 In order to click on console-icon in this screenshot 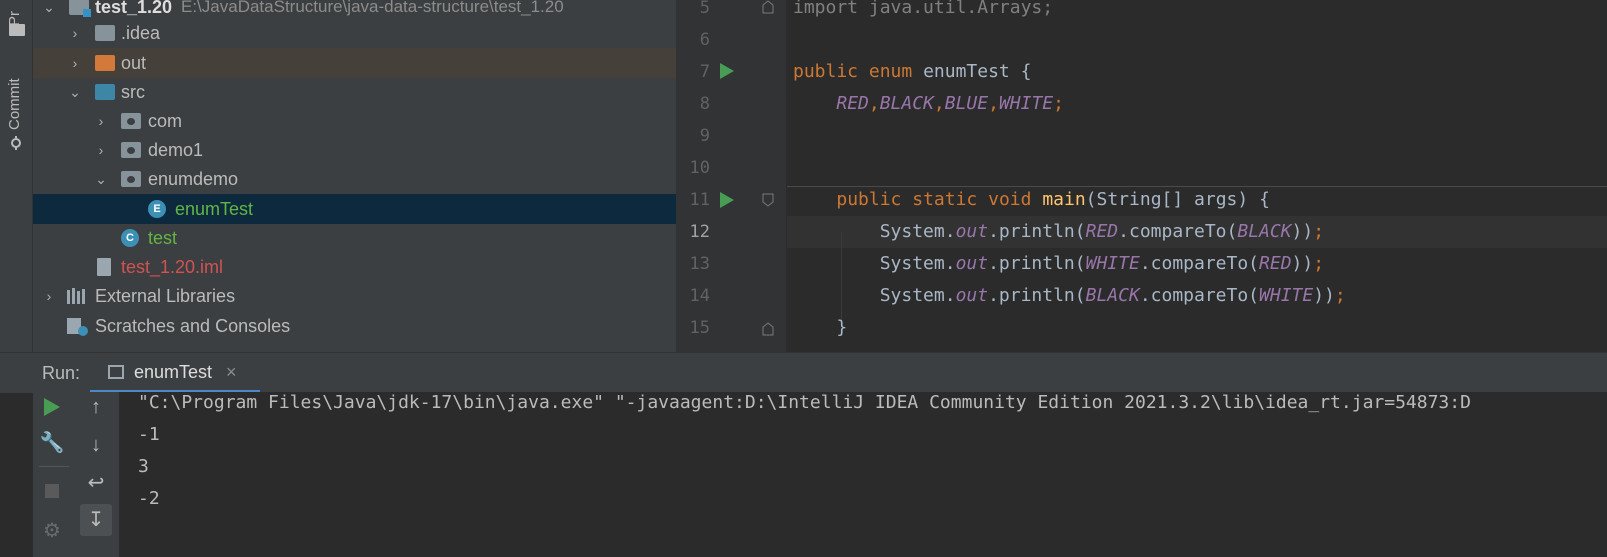, I will do `click(116, 372)`.